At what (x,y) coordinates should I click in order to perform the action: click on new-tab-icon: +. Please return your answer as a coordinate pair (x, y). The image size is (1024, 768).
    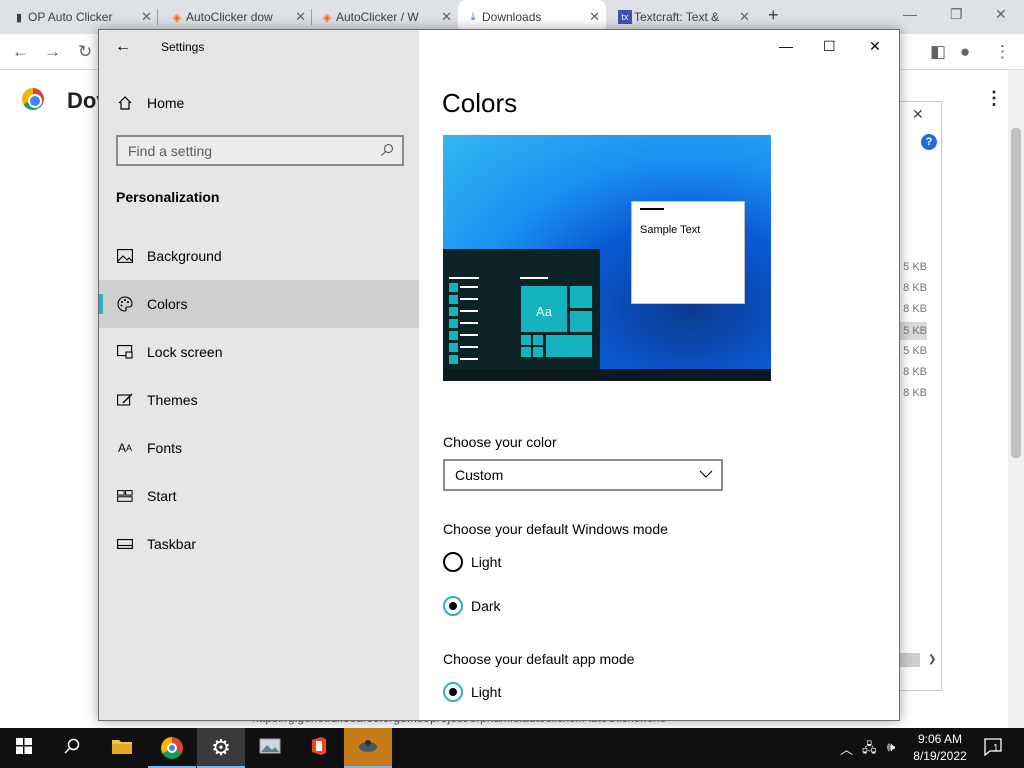
    Looking at the image, I should click on (773, 15).